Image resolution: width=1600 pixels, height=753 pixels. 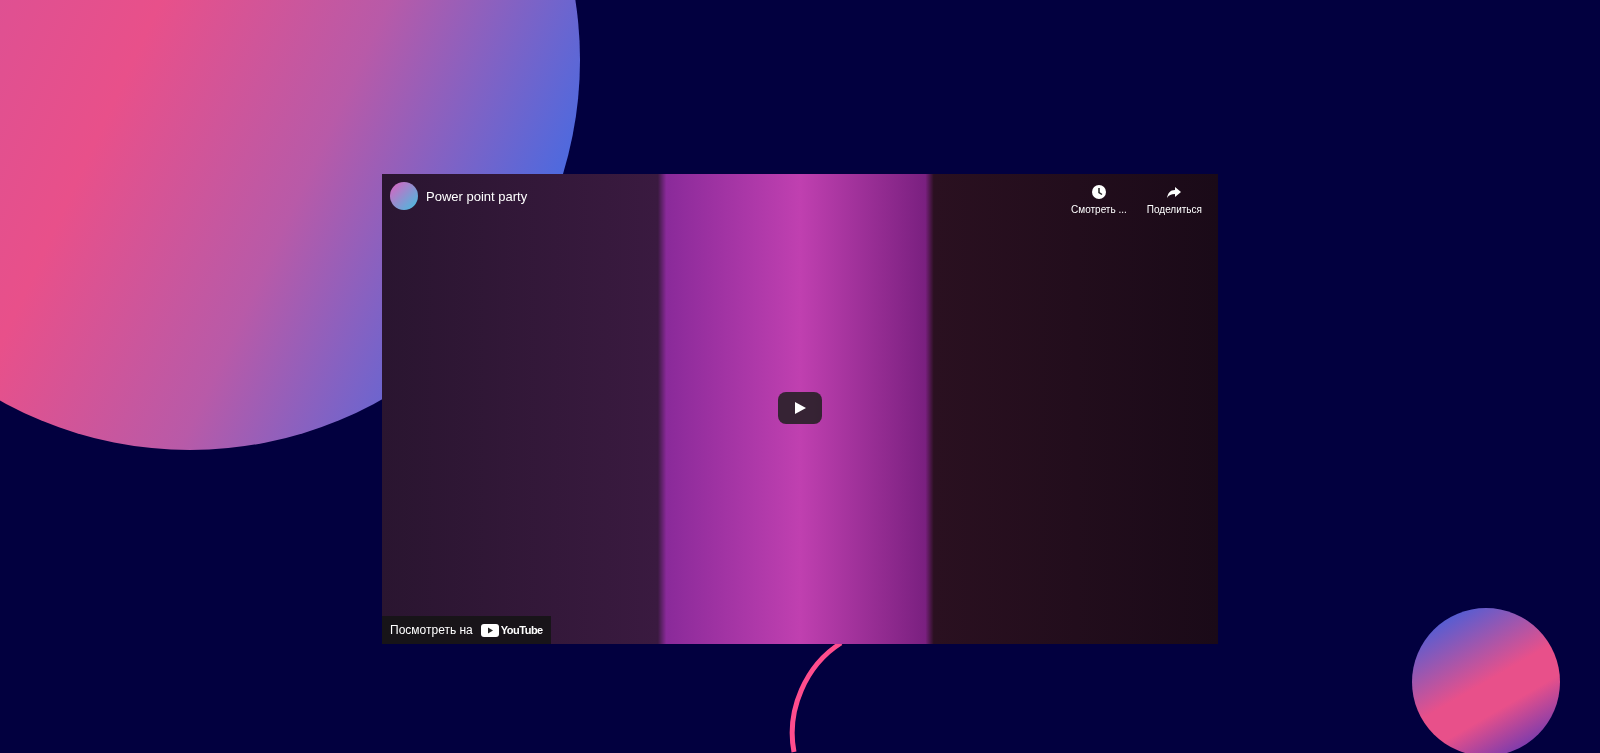 What do you see at coordinates (466, 630) in the screenshot?
I see `watch-on-youtube-button: Посмотреть на YouTube` at bounding box center [466, 630].